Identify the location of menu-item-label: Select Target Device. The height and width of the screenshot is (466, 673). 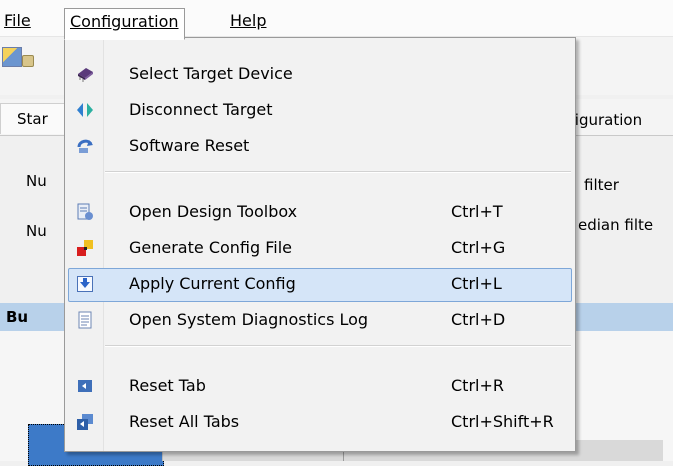
(211, 73).